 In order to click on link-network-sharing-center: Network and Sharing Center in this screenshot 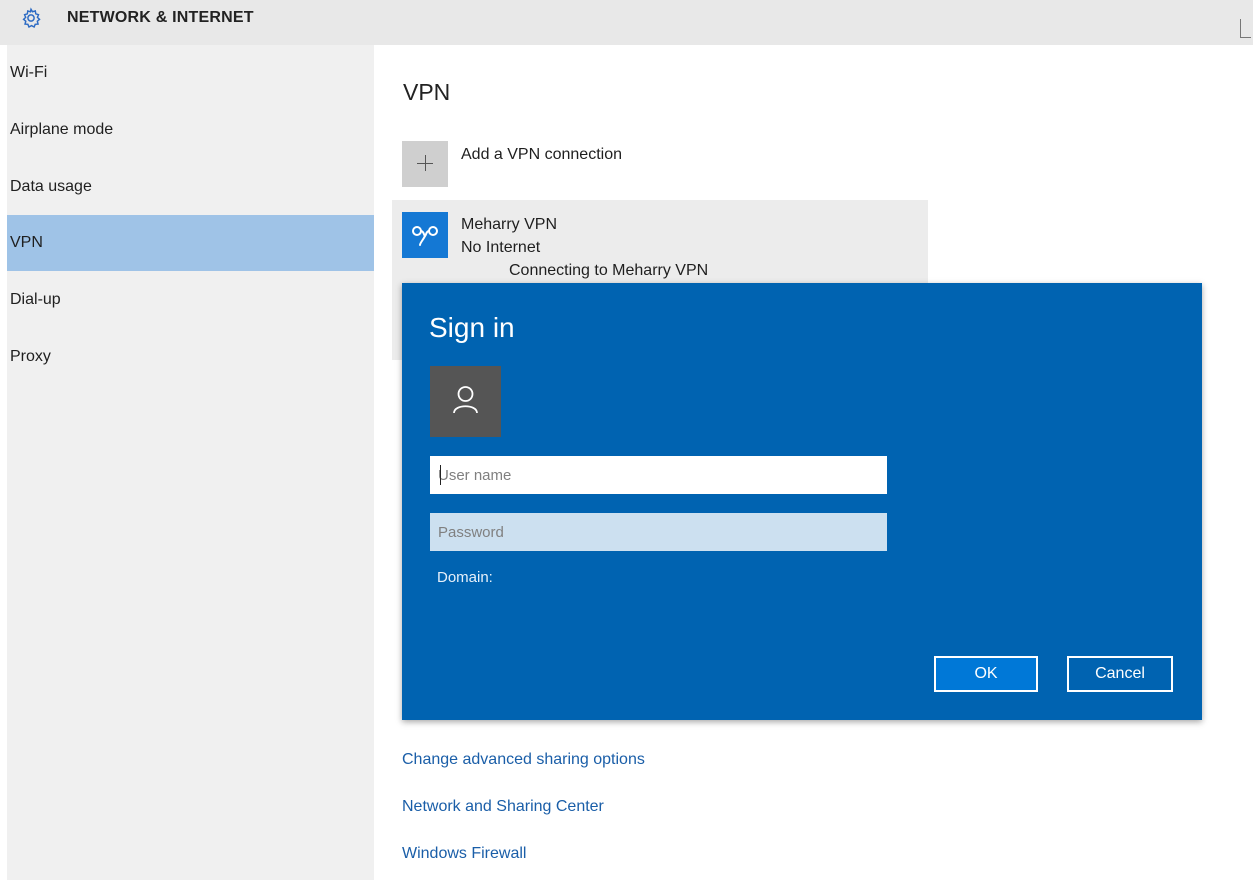, I will do `click(503, 807)`.